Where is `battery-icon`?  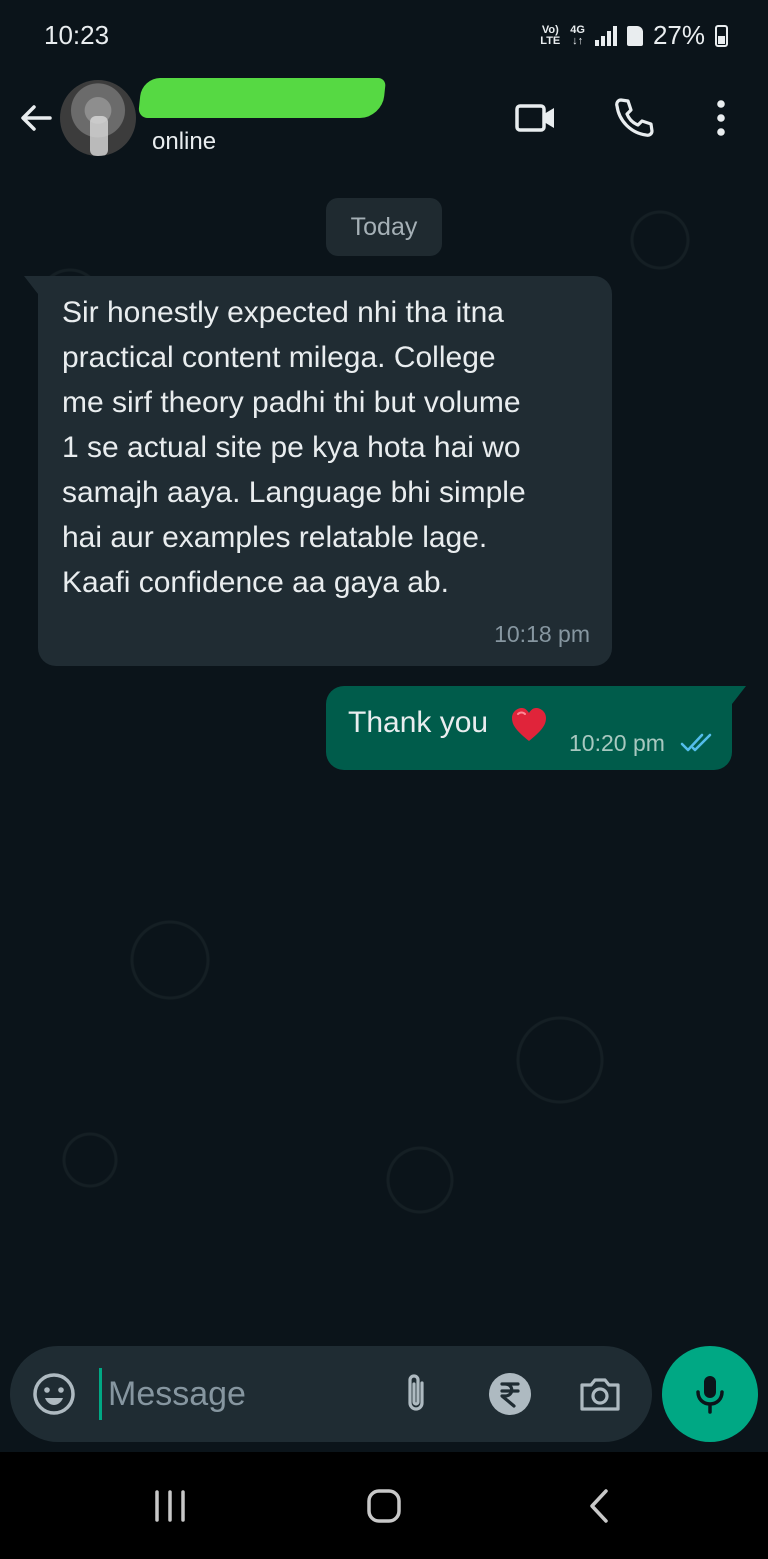 battery-icon is located at coordinates (721, 35).